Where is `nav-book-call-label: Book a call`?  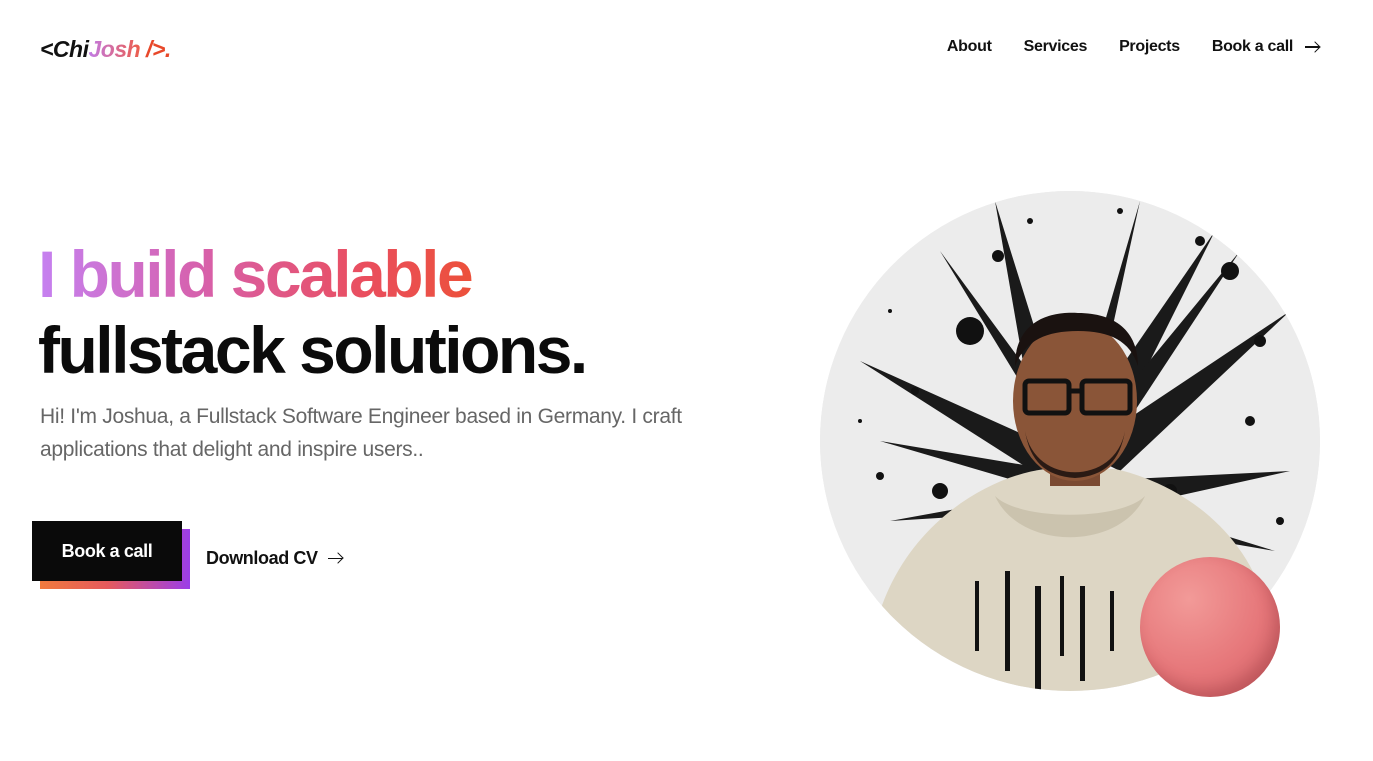 nav-book-call-label: Book a call is located at coordinates (1252, 46).